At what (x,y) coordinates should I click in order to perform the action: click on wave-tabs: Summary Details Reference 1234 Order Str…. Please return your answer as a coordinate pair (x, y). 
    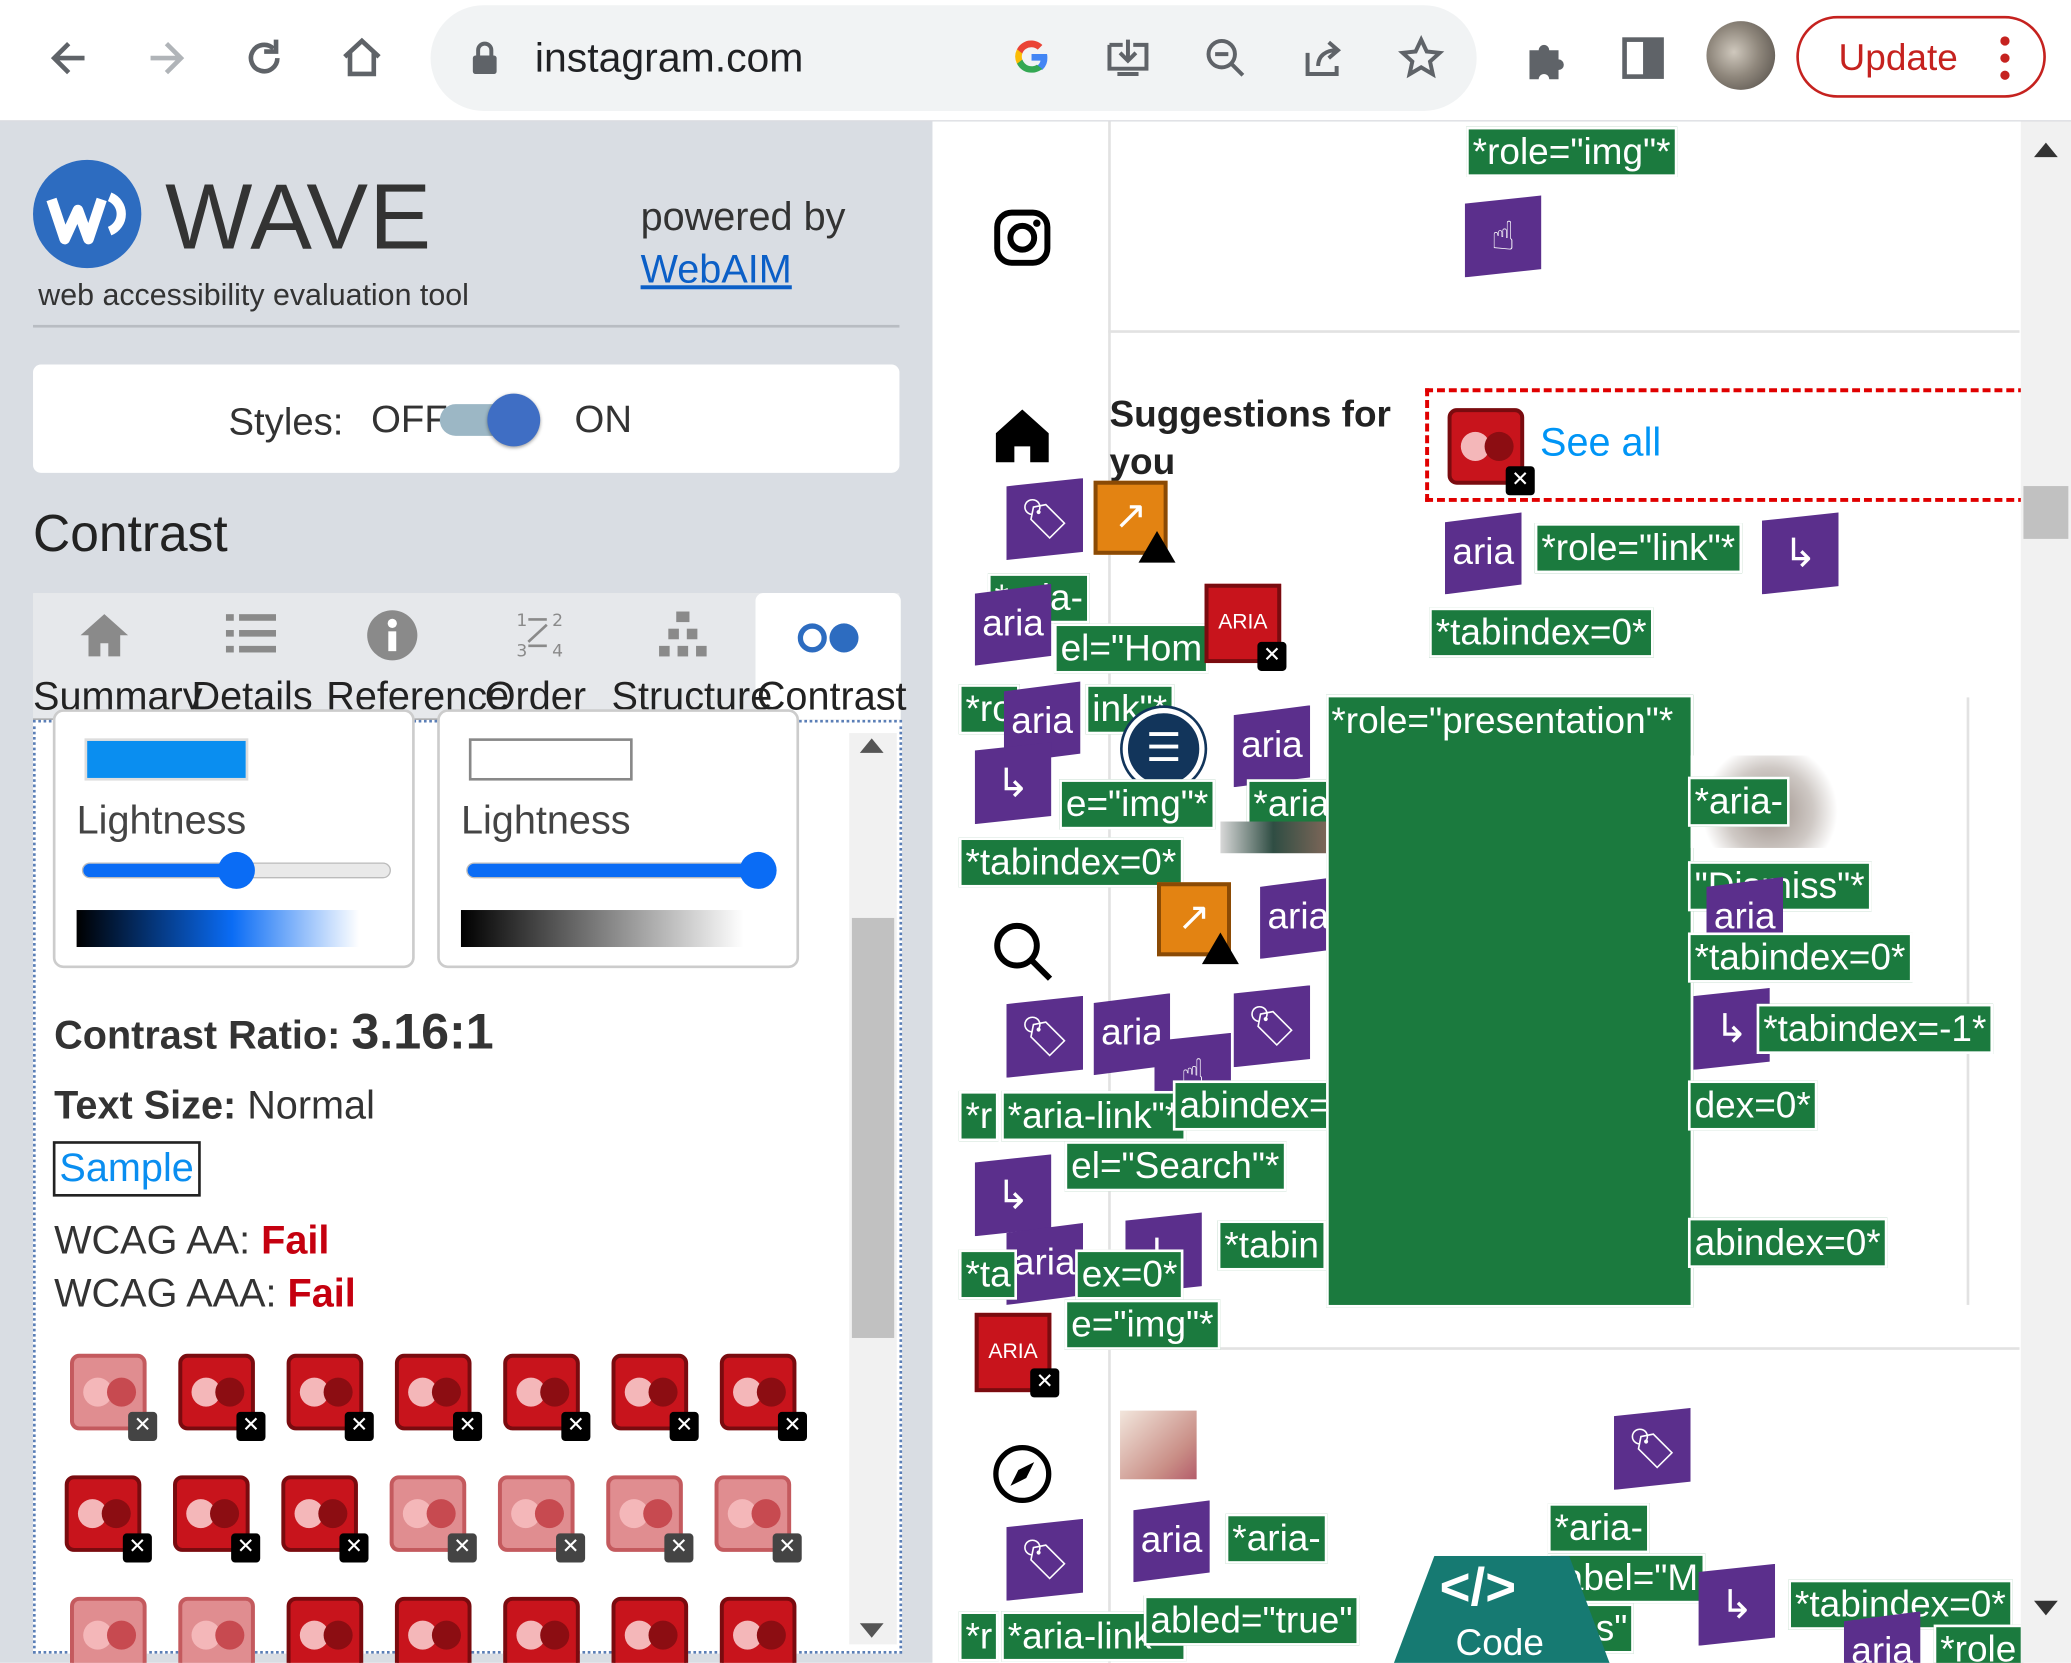
    Looking at the image, I should click on (470, 656).